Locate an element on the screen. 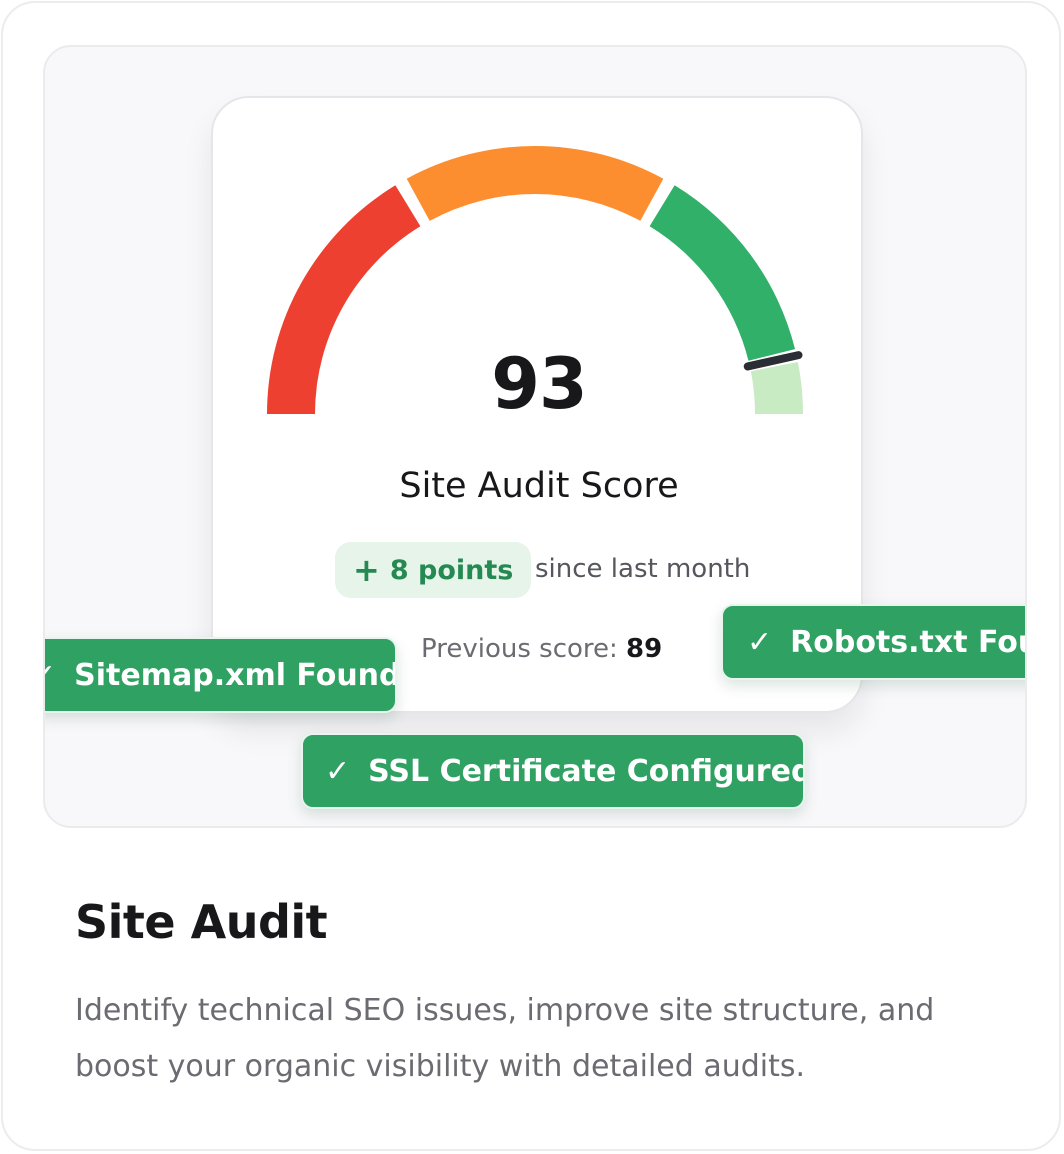 The image size is (1064, 1154). check-label: Robots.txt Found is located at coordinates (907, 642).